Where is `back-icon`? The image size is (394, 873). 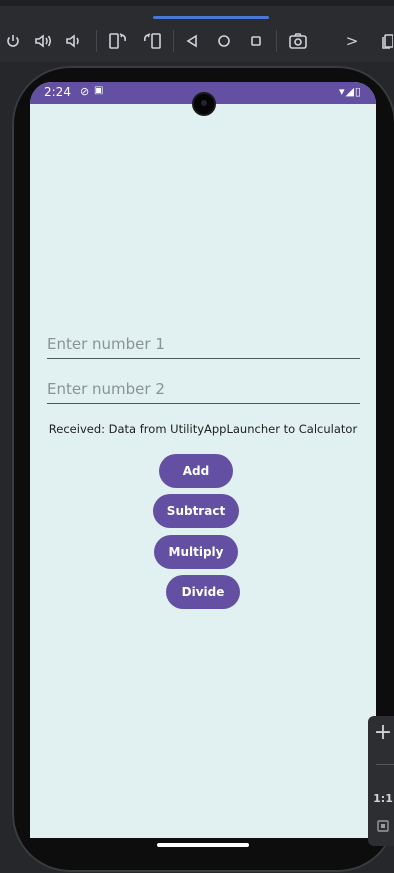 back-icon is located at coordinates (192, 41).